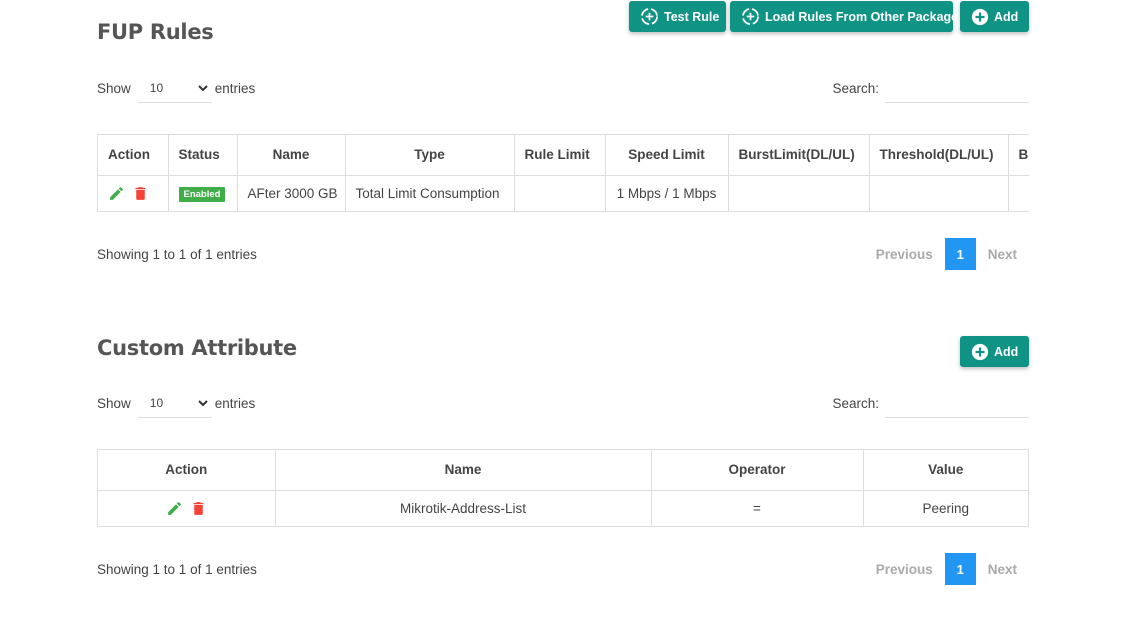 The image size is (1126, 632). Describe the element at coordinates (667, 155) in the screenshot. I see `col-speed-limit: Speed Limit` at that location.